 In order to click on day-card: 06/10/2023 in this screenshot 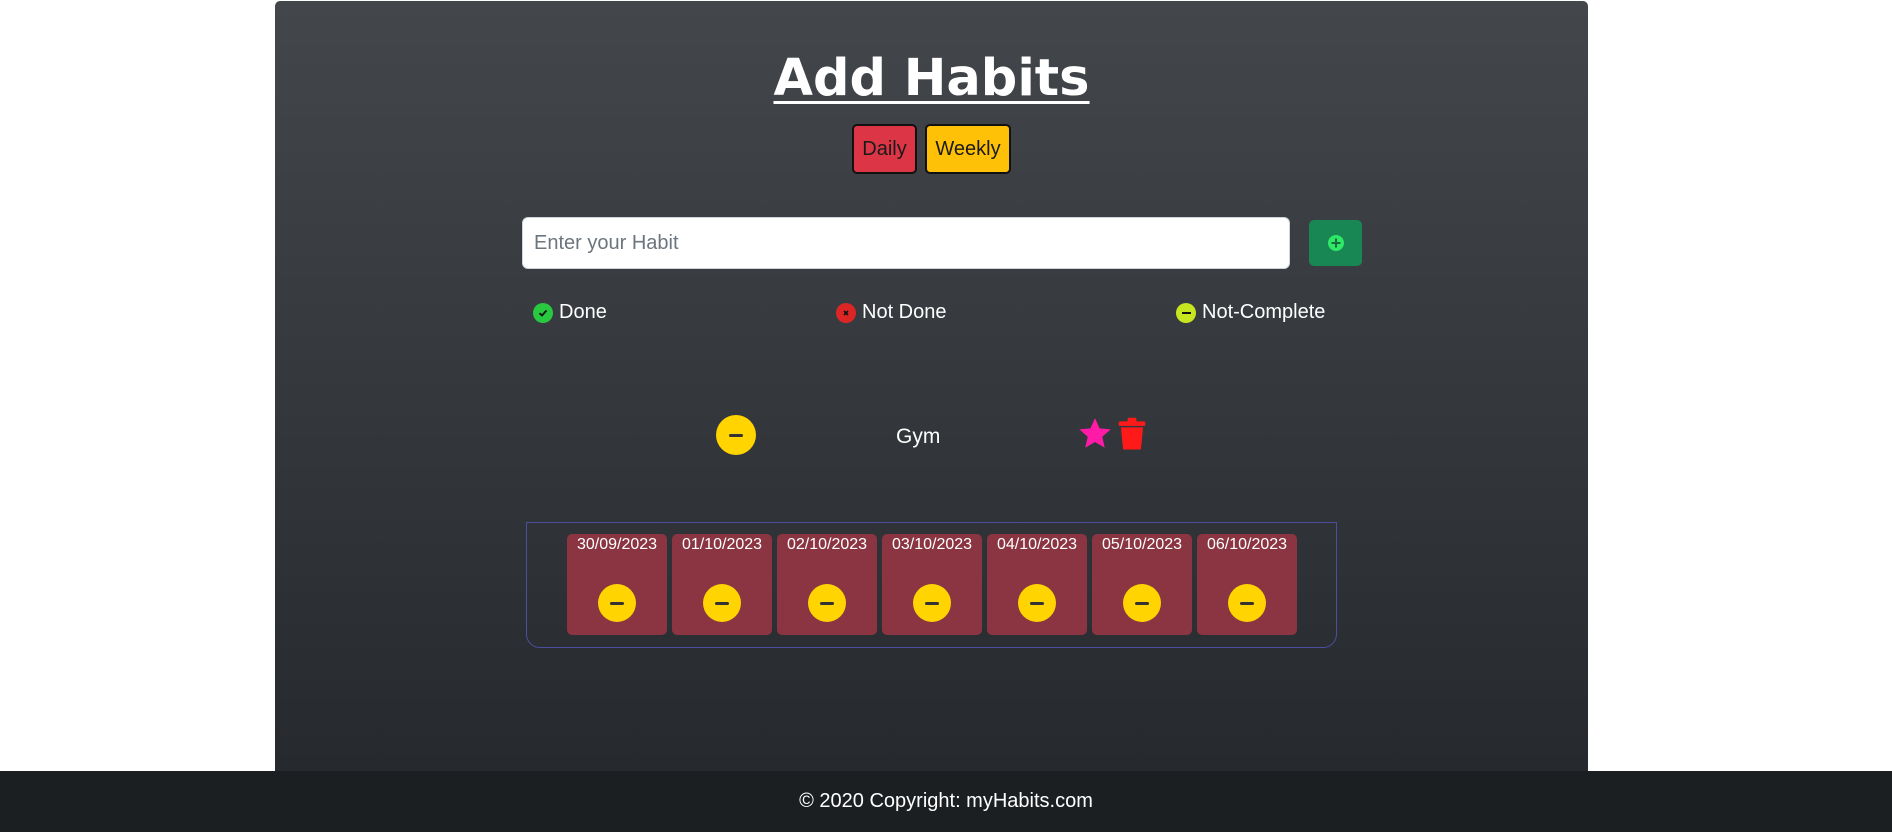, I will do `click(1247, 584)`.